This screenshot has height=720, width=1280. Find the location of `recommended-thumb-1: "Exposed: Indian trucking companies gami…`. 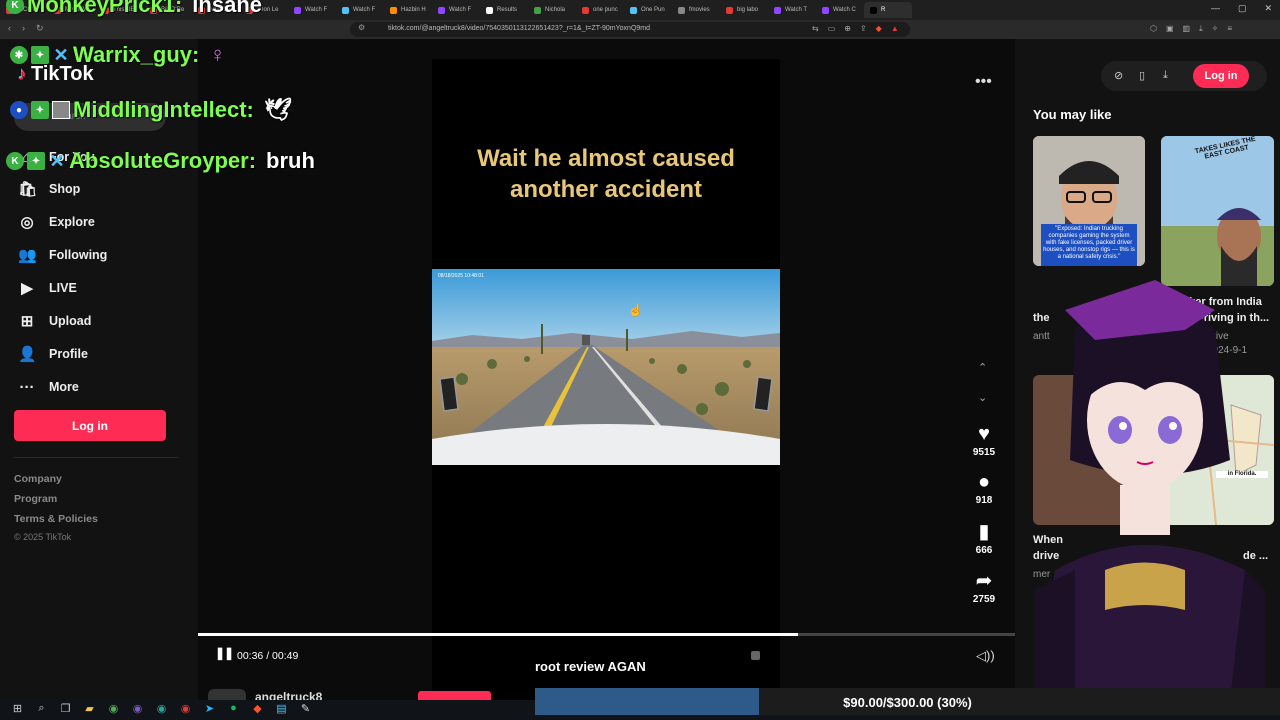

recommended-thumb-1: "Exposed: Indian trucking companies gami… is located at coordinates (1089, 201).